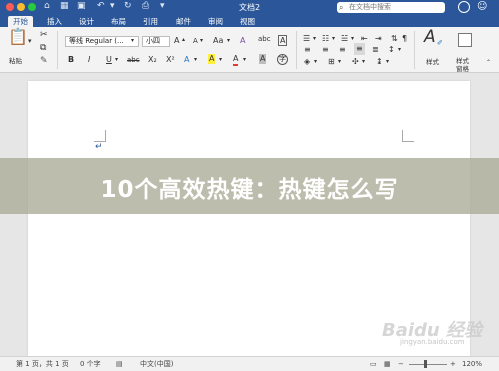  Describe the element at coordinates (359, 49) in the screenshot. I see `justify-icon: ≡` at that location.